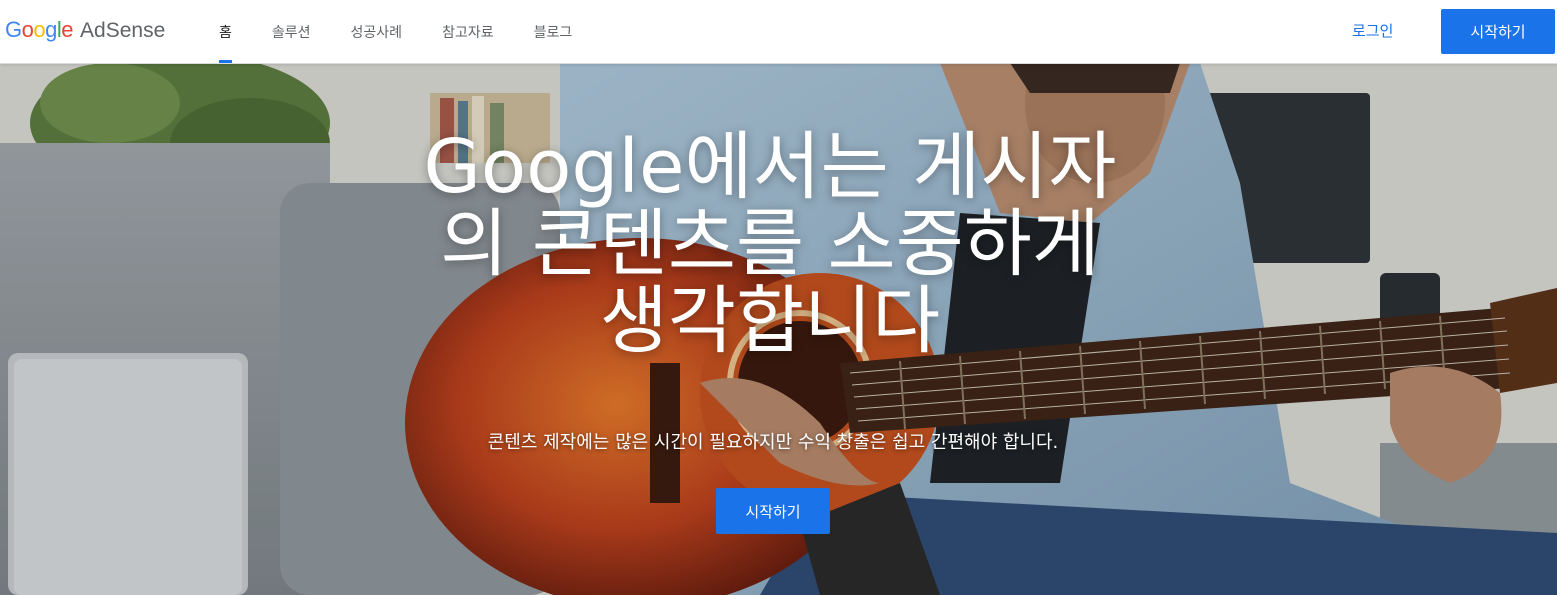  What do you see at coordinates (553, 31) in the screenshot?
I see `nav-item-blog: 블로그` at bounding box center [553, 31].